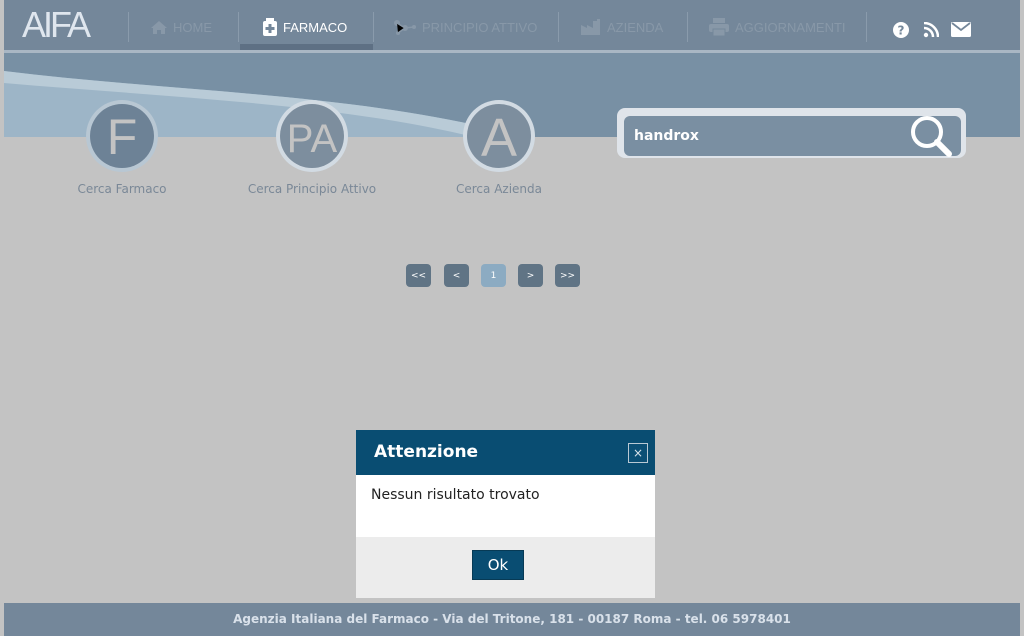  I want to click on dialog-header: Attenzione ×, so click(505, 452).